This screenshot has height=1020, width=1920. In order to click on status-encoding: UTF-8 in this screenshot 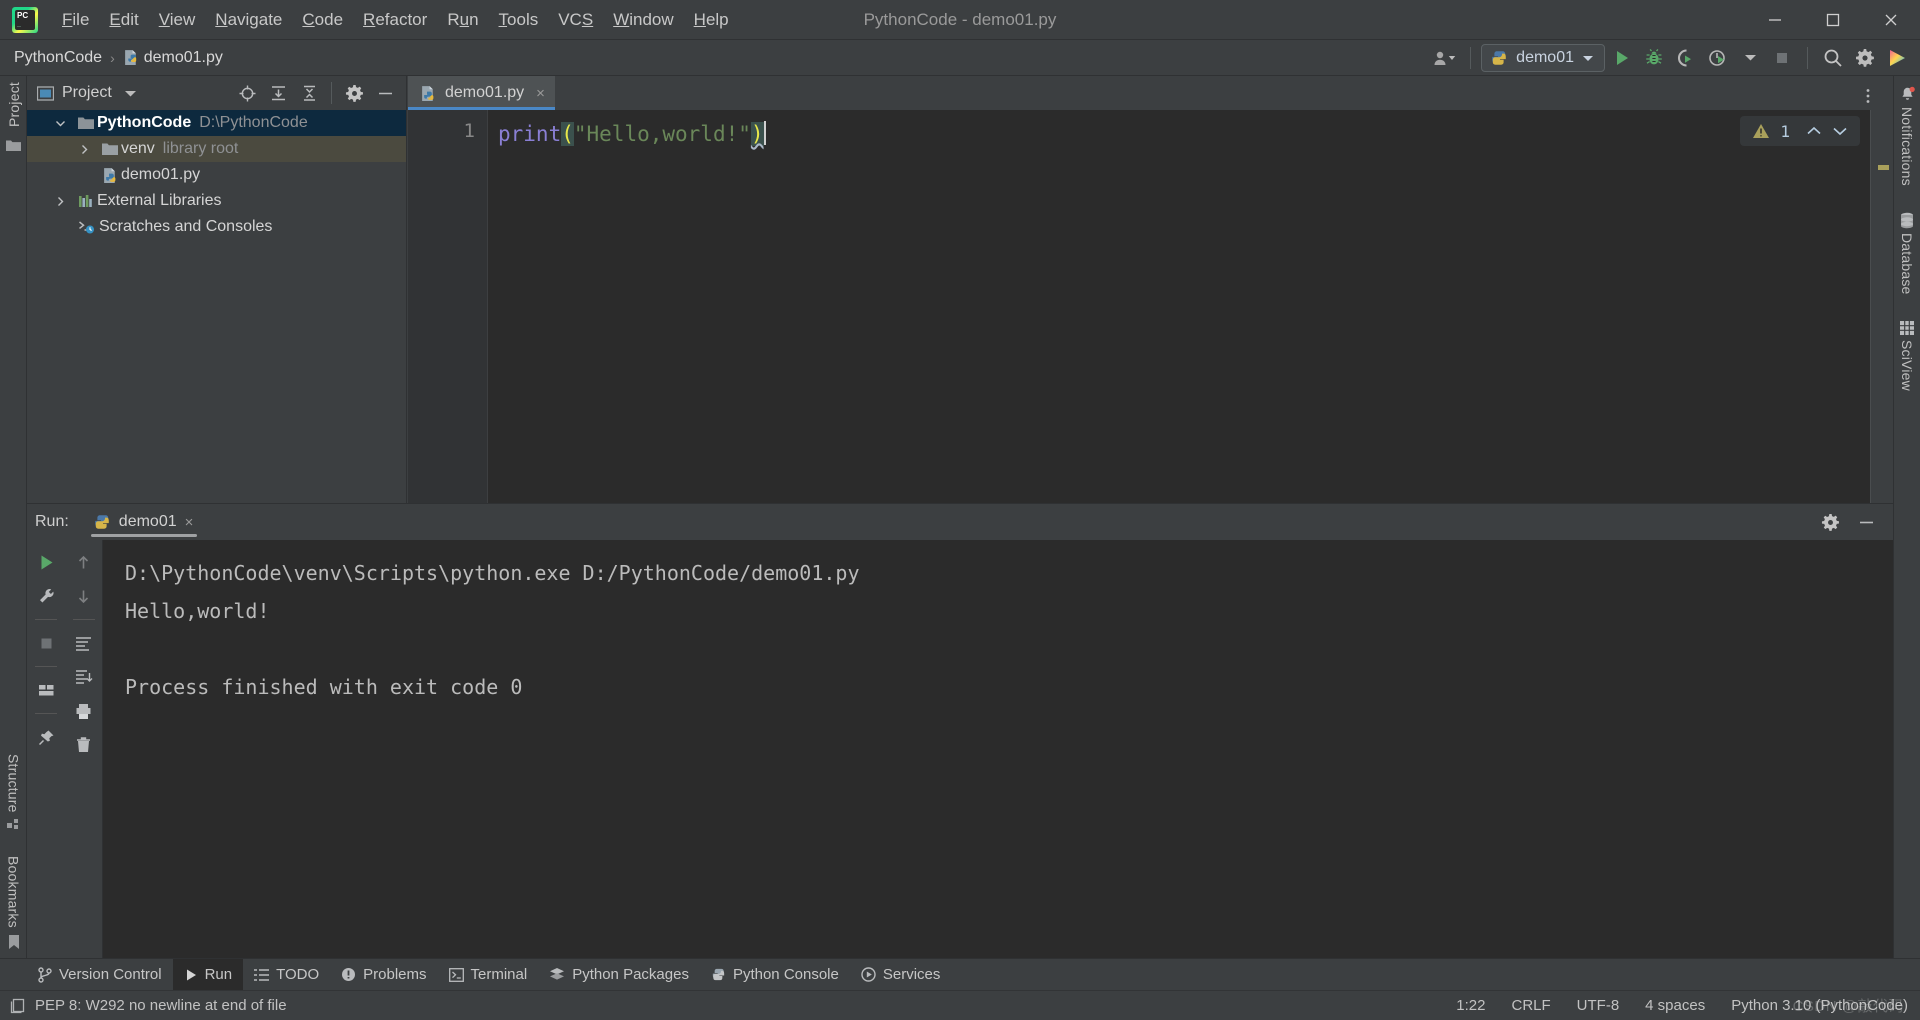, I will do `click(1598, 1005)`.